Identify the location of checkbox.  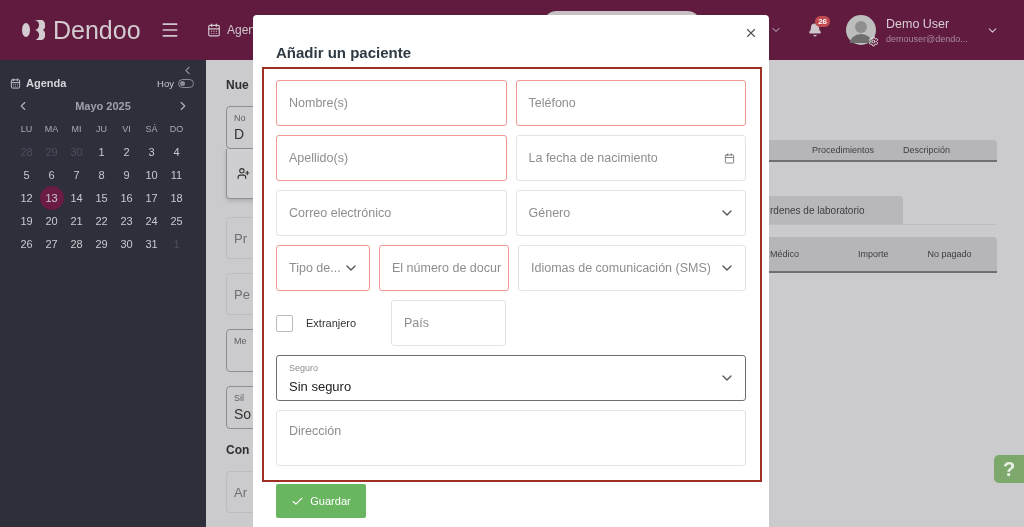
(284, 323).